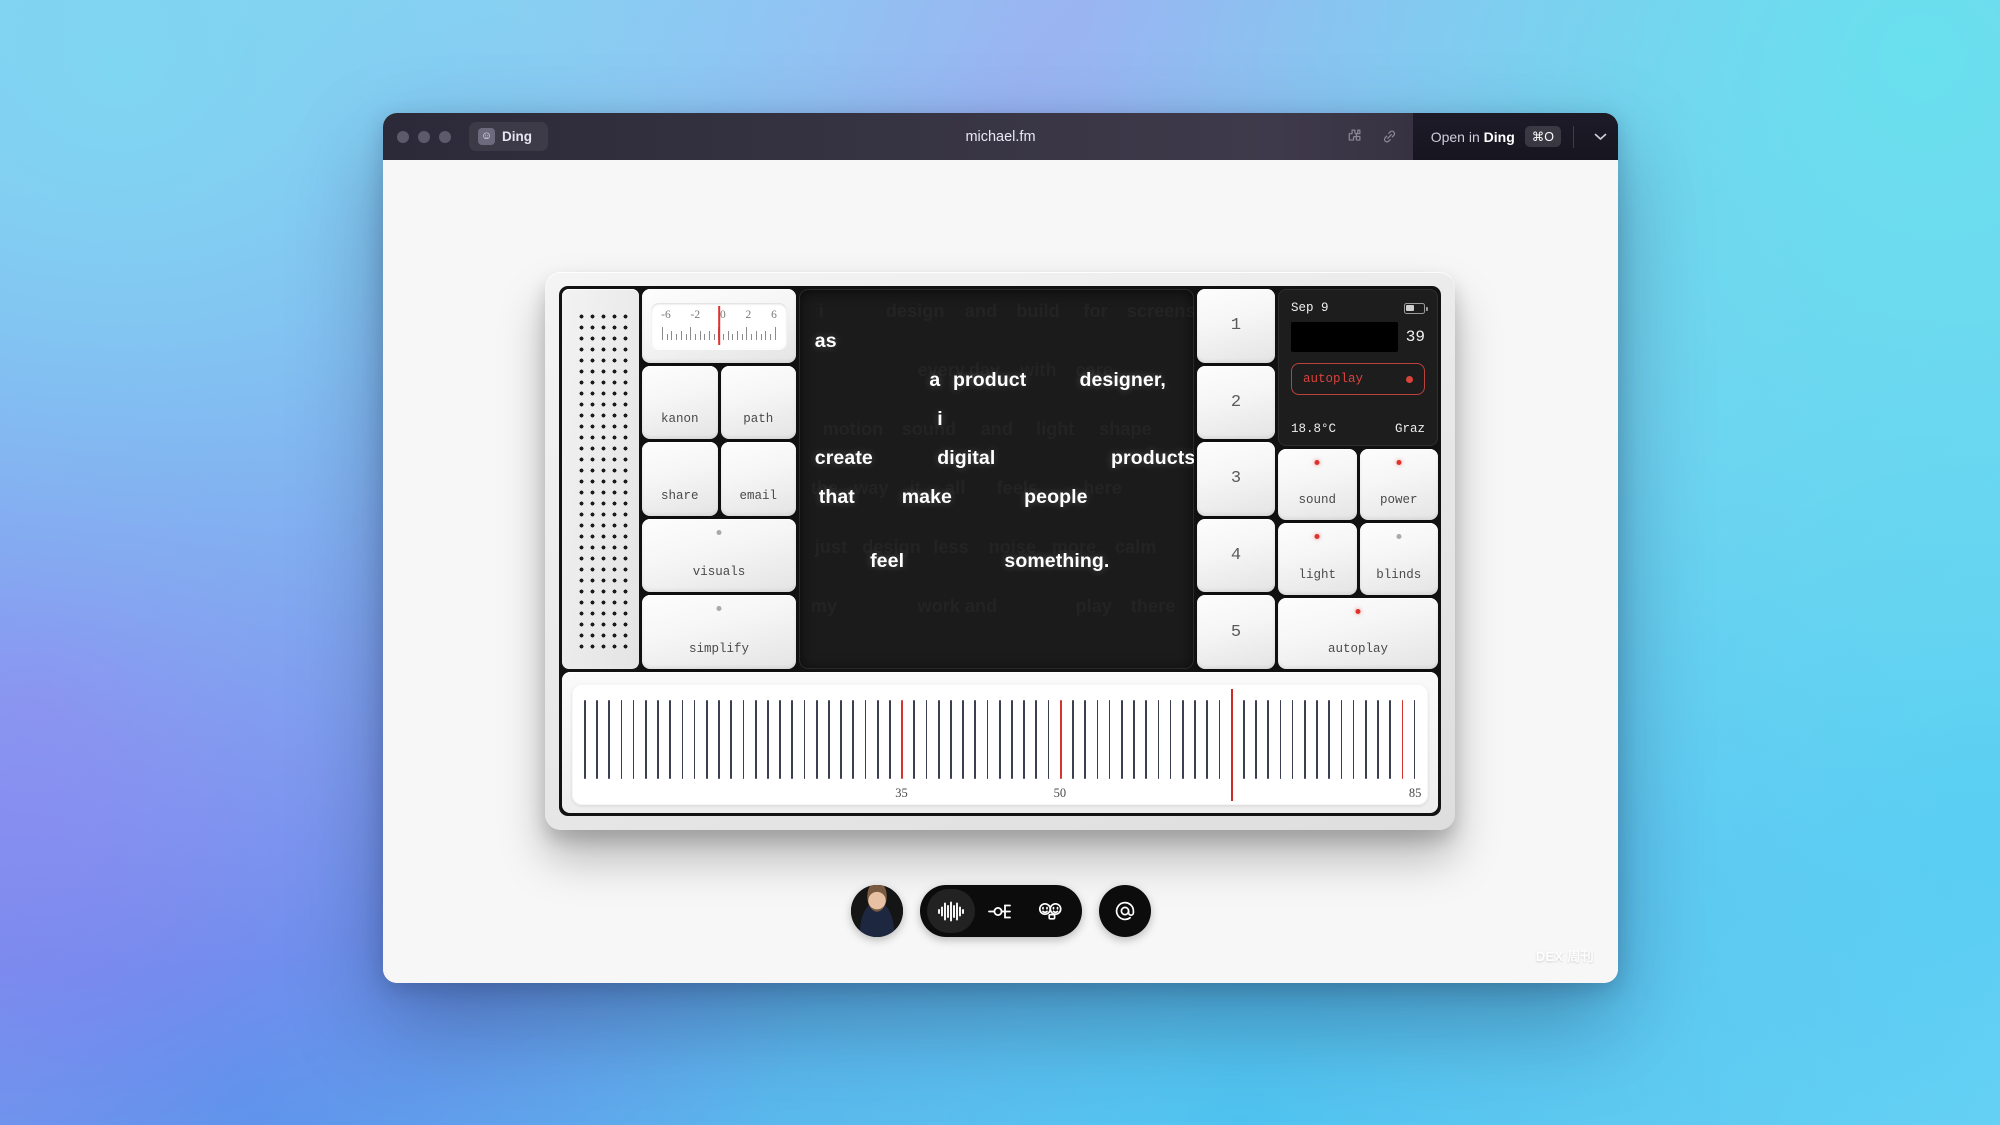  I want to click on mail-button, so click(1124, 911).